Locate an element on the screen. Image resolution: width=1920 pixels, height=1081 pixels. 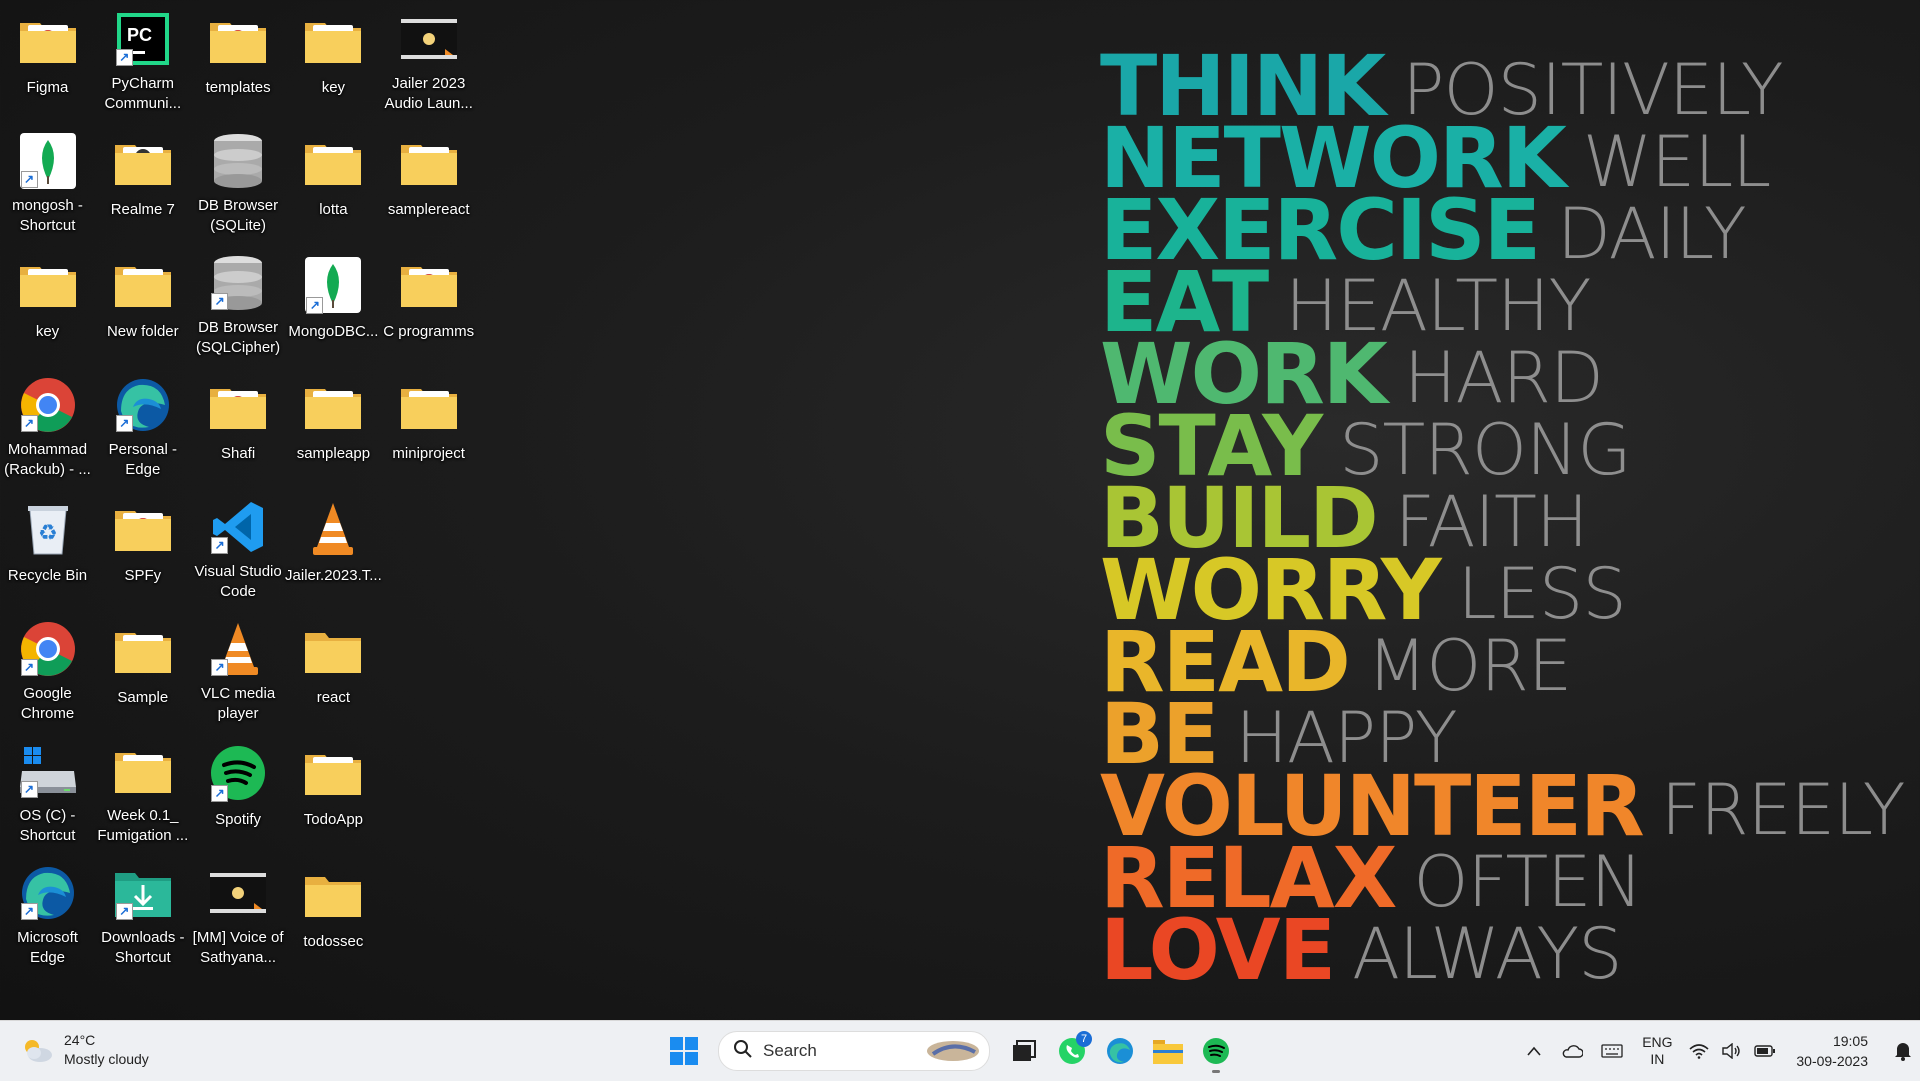
spotify-taskbar-button is located at coordinates (1216, 1051).